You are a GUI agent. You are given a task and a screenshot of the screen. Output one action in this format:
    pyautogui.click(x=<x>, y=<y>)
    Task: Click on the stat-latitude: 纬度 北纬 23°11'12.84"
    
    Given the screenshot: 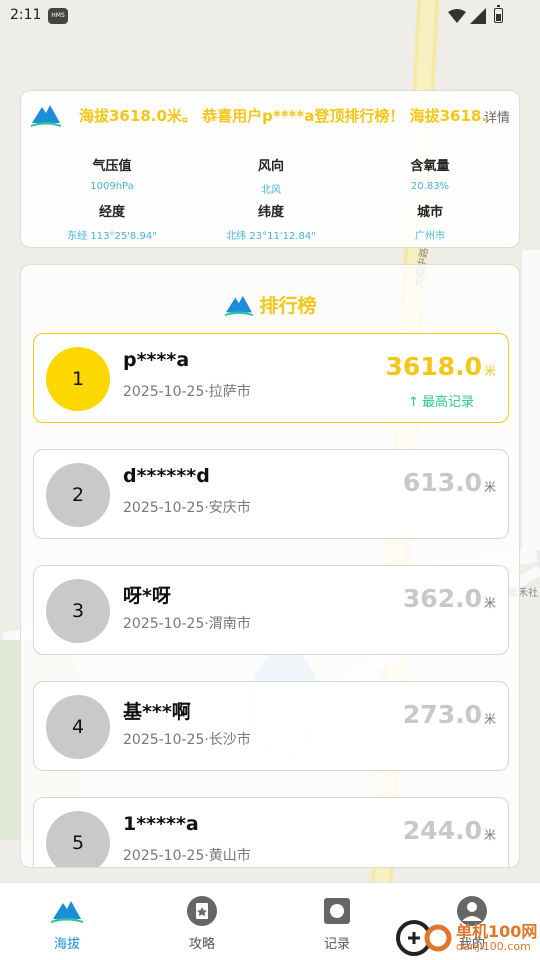 What is the action you would take?
    pyautogui.click(x=271, y=221)
    